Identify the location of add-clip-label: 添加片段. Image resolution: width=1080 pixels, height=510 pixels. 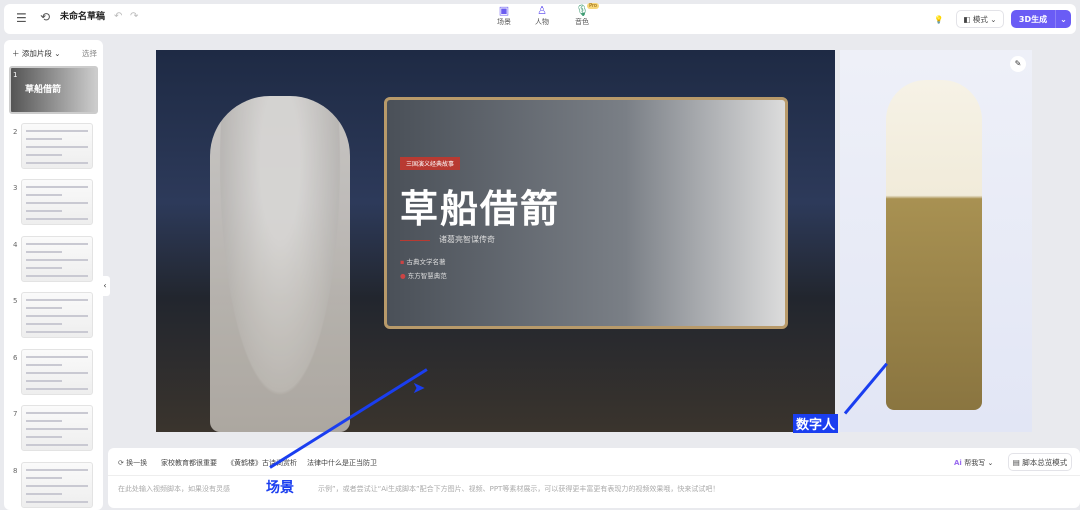
(36, 53).